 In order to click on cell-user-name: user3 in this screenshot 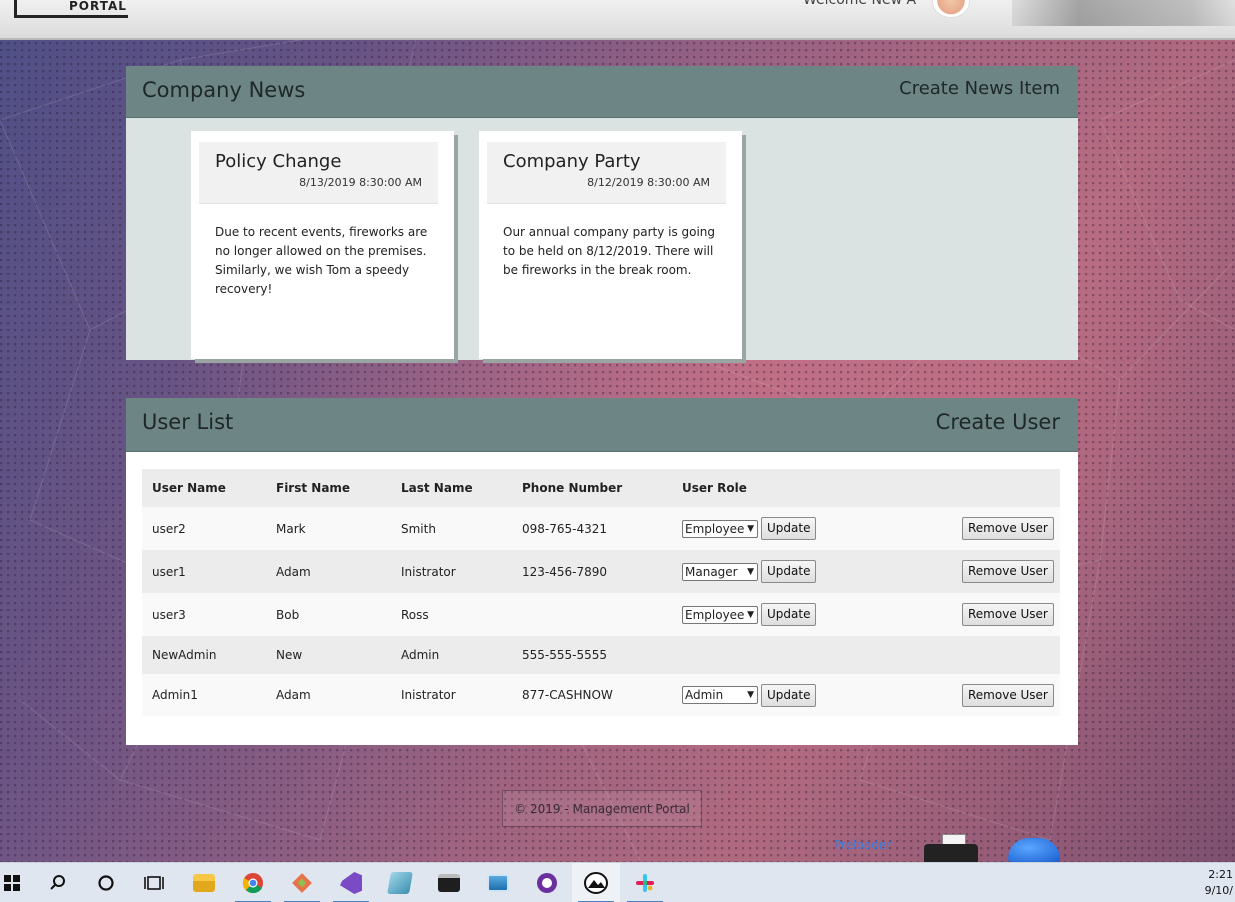, I will do `click(204, 614)`.